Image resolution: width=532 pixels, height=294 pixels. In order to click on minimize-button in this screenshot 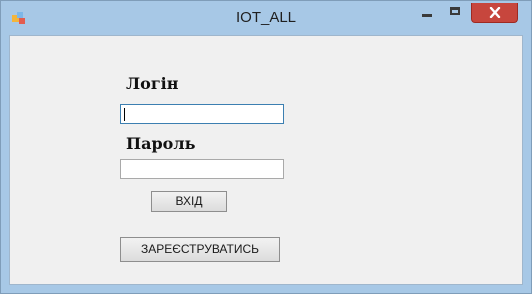, I will do `click(427, 13)`.